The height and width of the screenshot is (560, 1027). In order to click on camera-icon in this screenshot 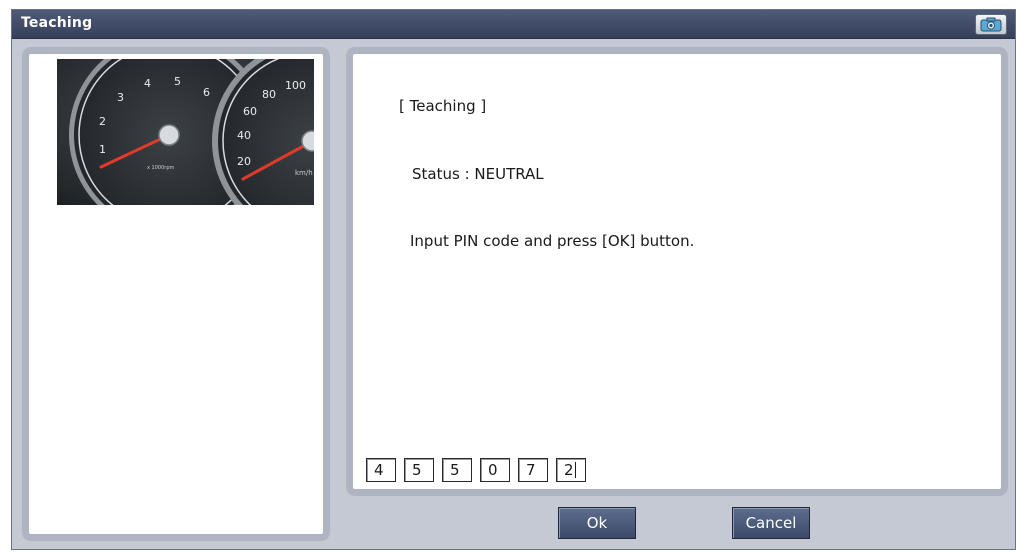, I will do `click(991, 24)`.